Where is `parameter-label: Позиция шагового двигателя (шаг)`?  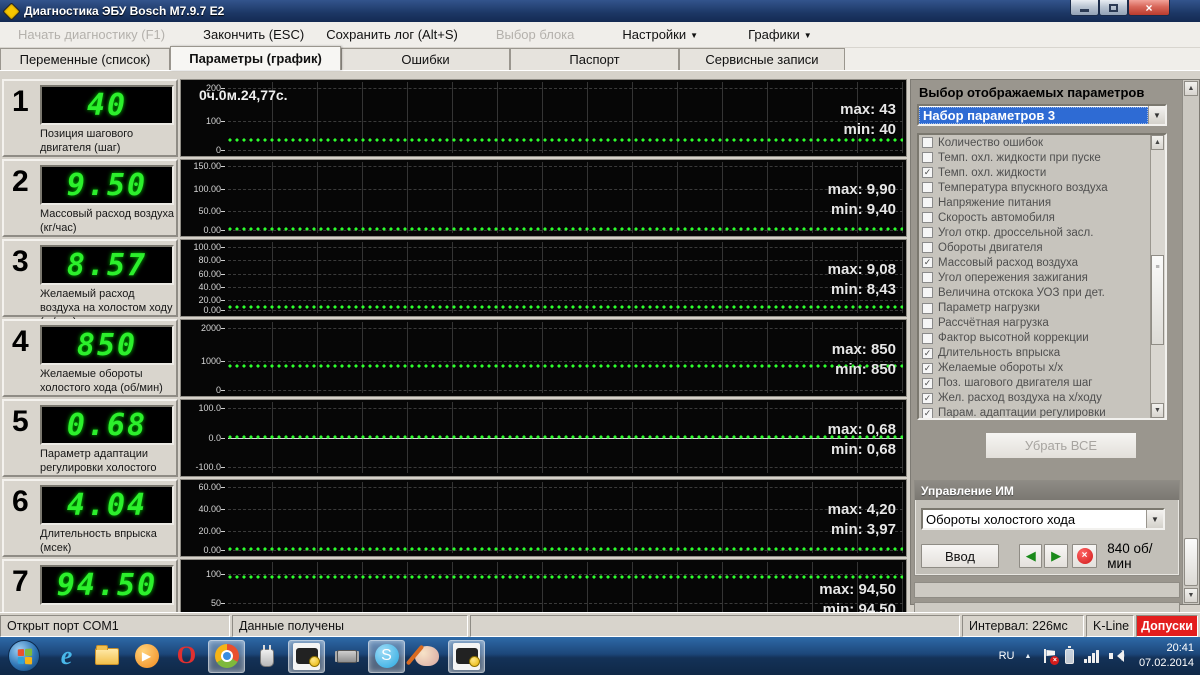 parameter-label: Позиция шагового двигателя (шаг) is located at coordinates (87, 141).